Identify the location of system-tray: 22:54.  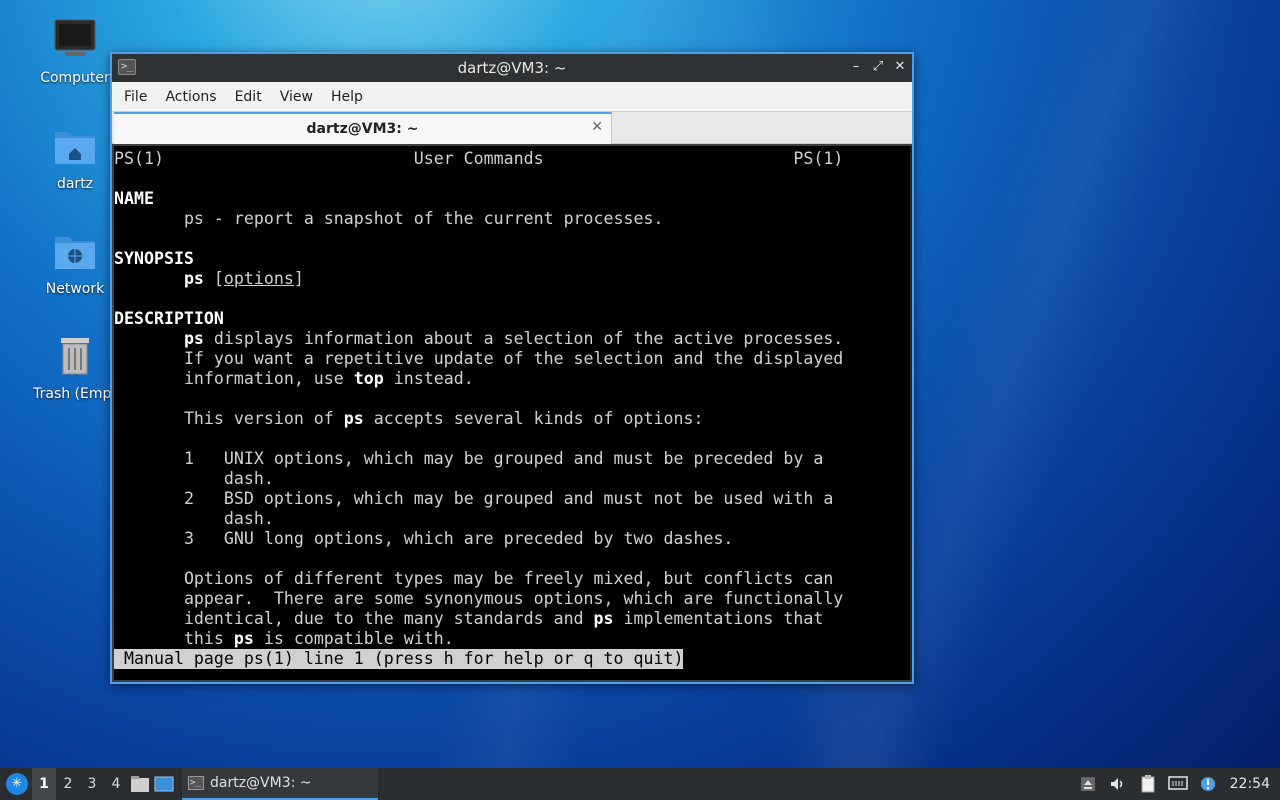
(1175, 784).